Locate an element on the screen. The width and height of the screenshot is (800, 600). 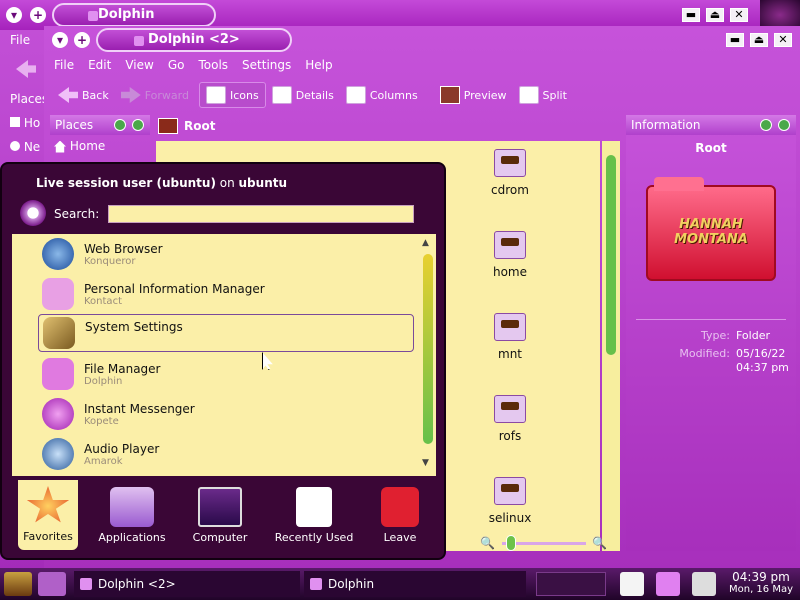
menu-file: File is located at coordinates (64, 65).